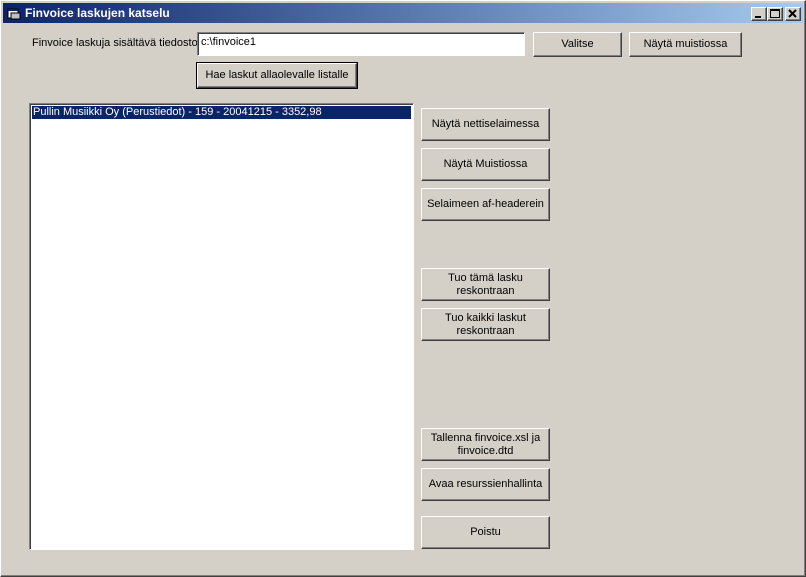 This screenshot has height=577, width=806. I want to click on exit-button: Poistu, so click(485, 532).